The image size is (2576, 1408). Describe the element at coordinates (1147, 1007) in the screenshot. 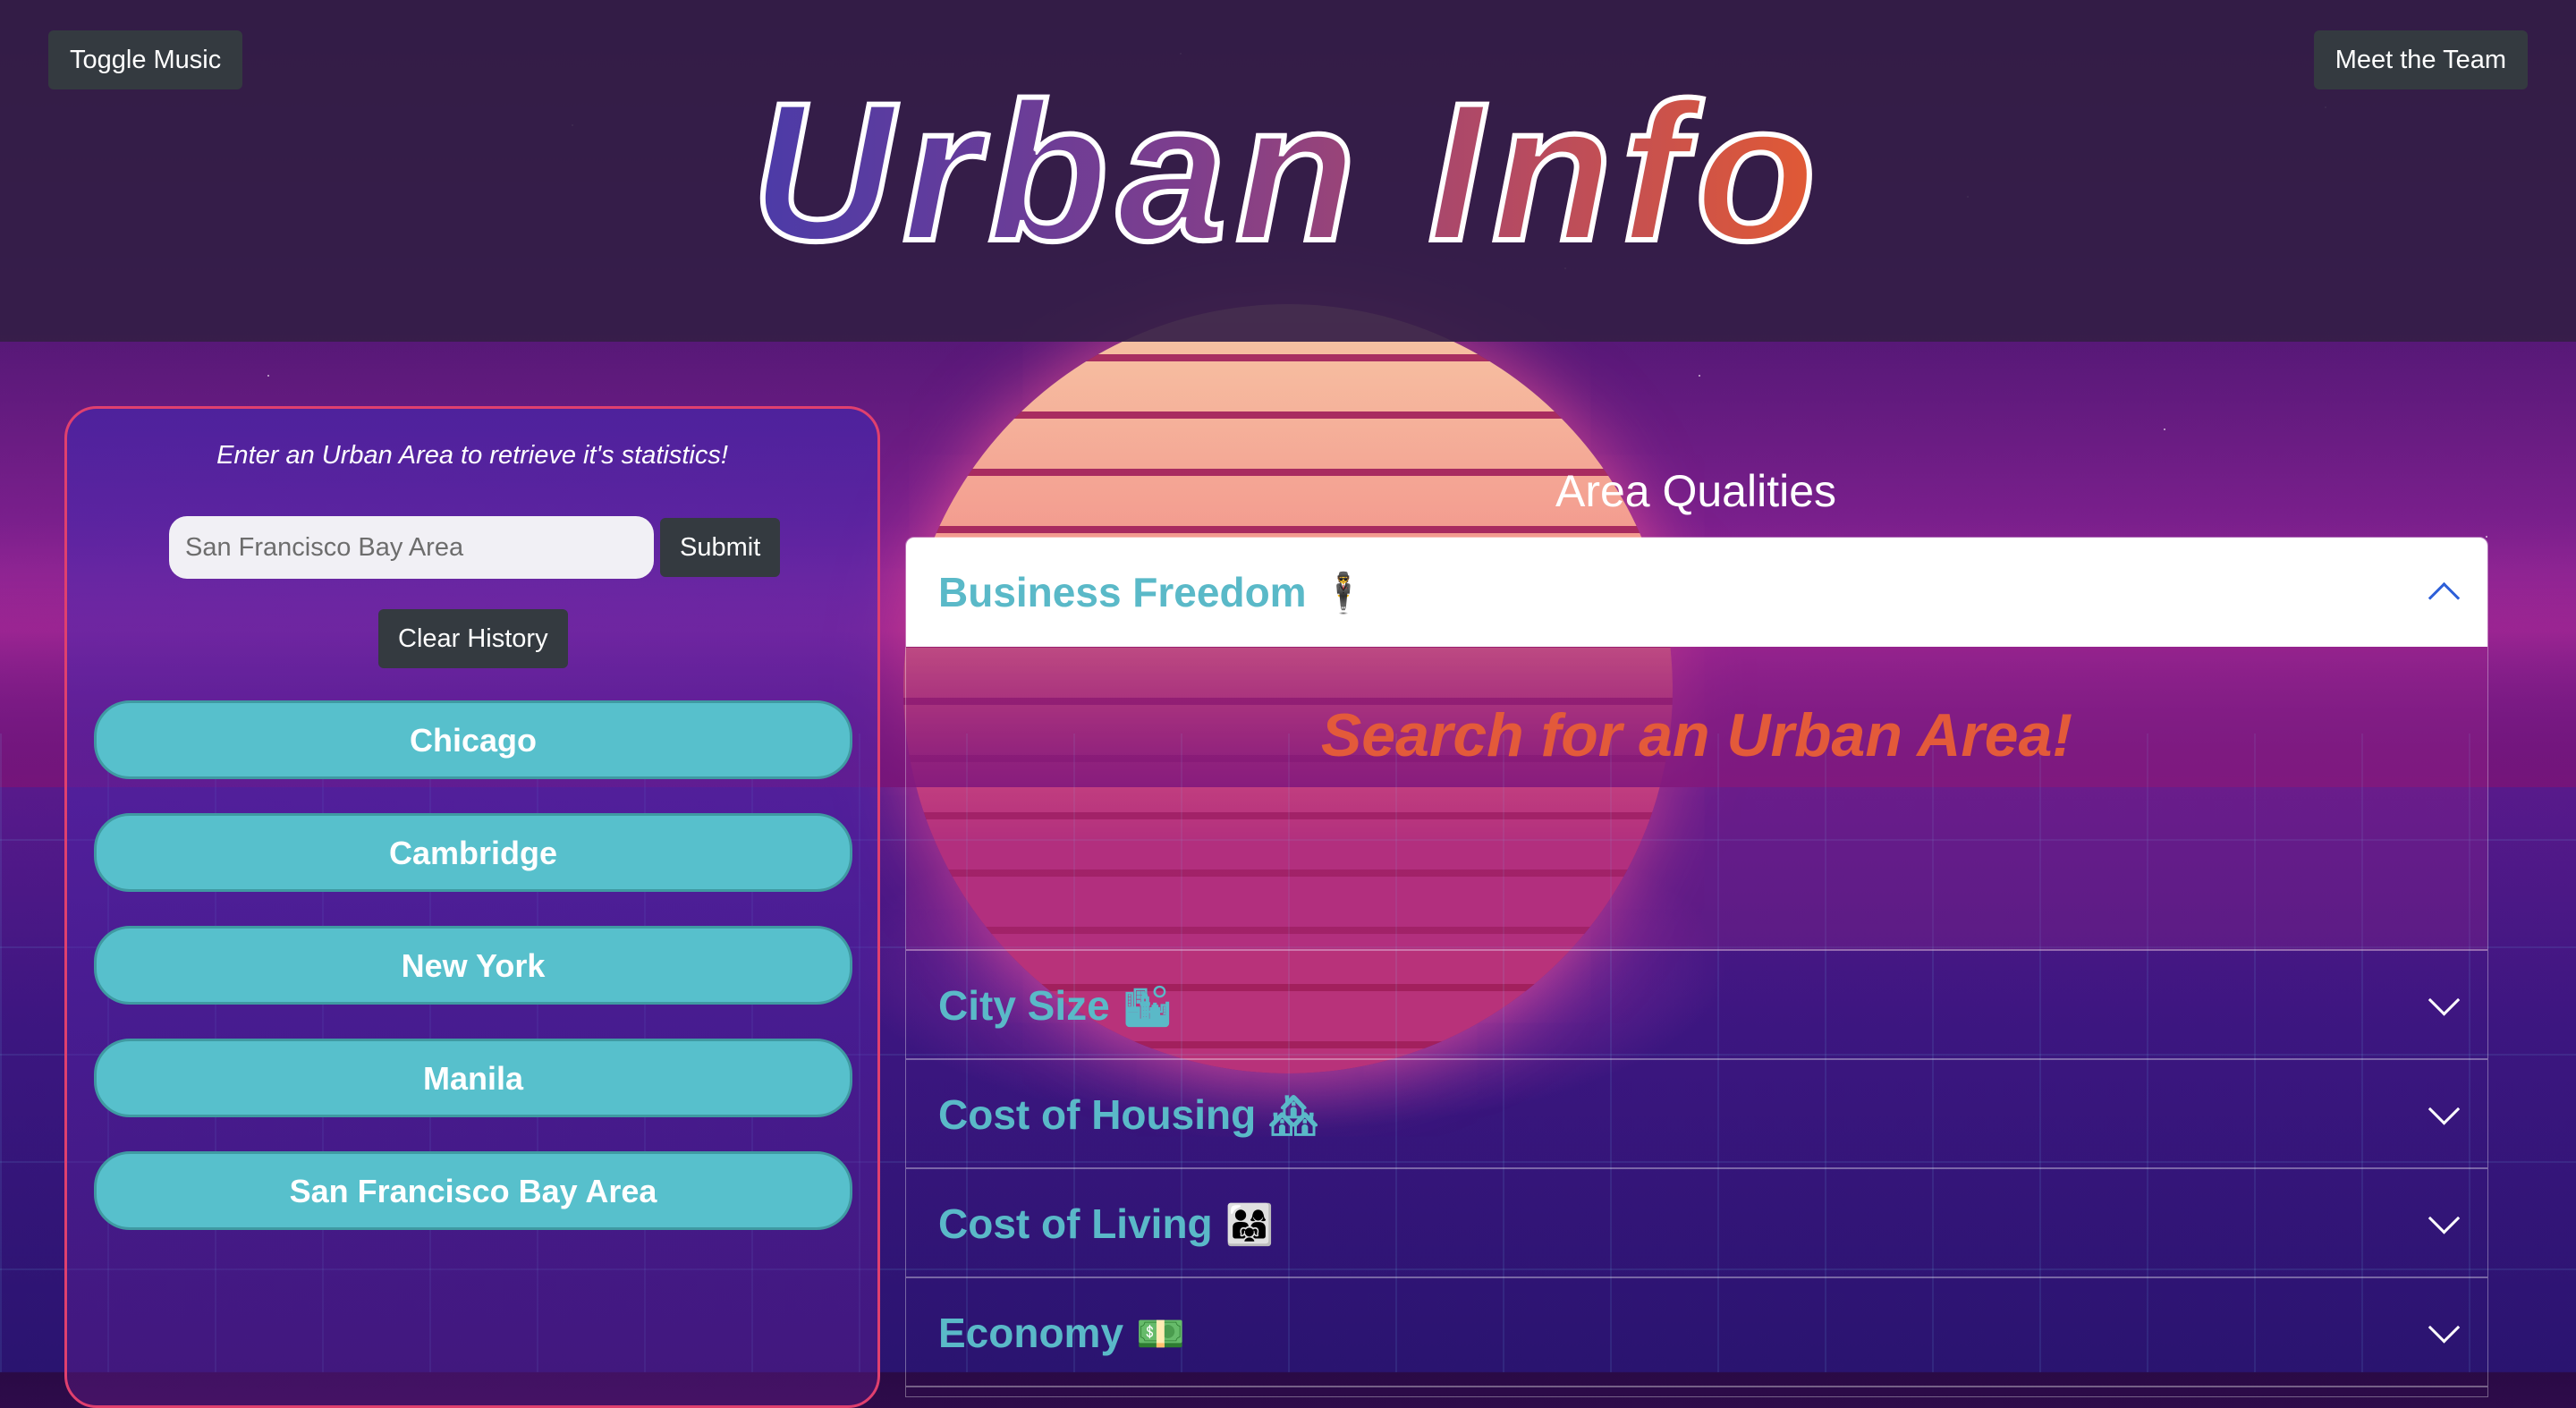

I see `cityscape-icon: 🏙` at that location.